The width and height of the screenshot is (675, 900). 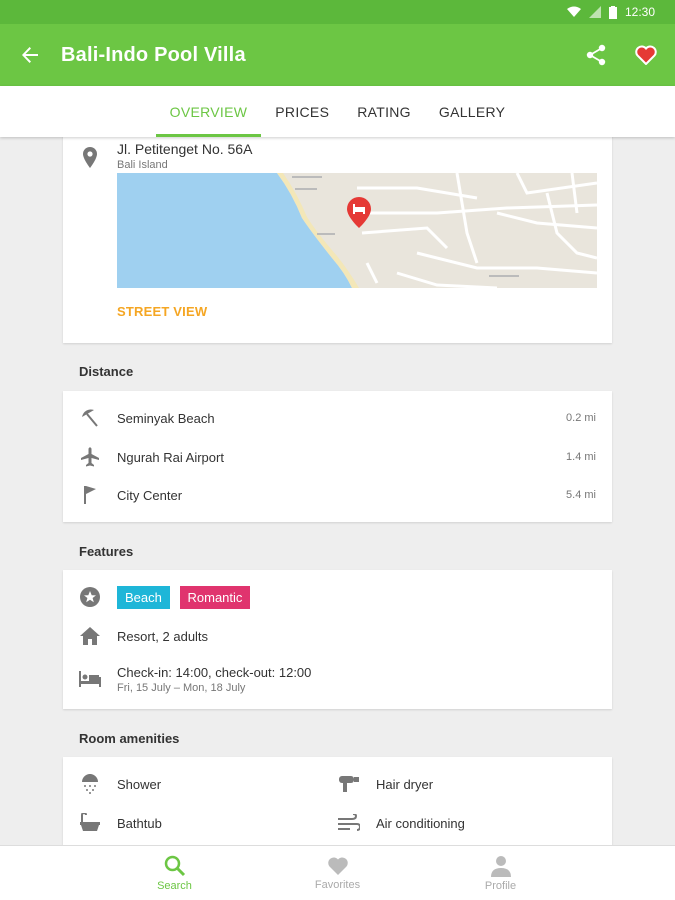 What do you see at coordinates (337, 495) in the screenshot?
I see `list-item: City Center 5.4 mi` at bounding box center [337, 495].